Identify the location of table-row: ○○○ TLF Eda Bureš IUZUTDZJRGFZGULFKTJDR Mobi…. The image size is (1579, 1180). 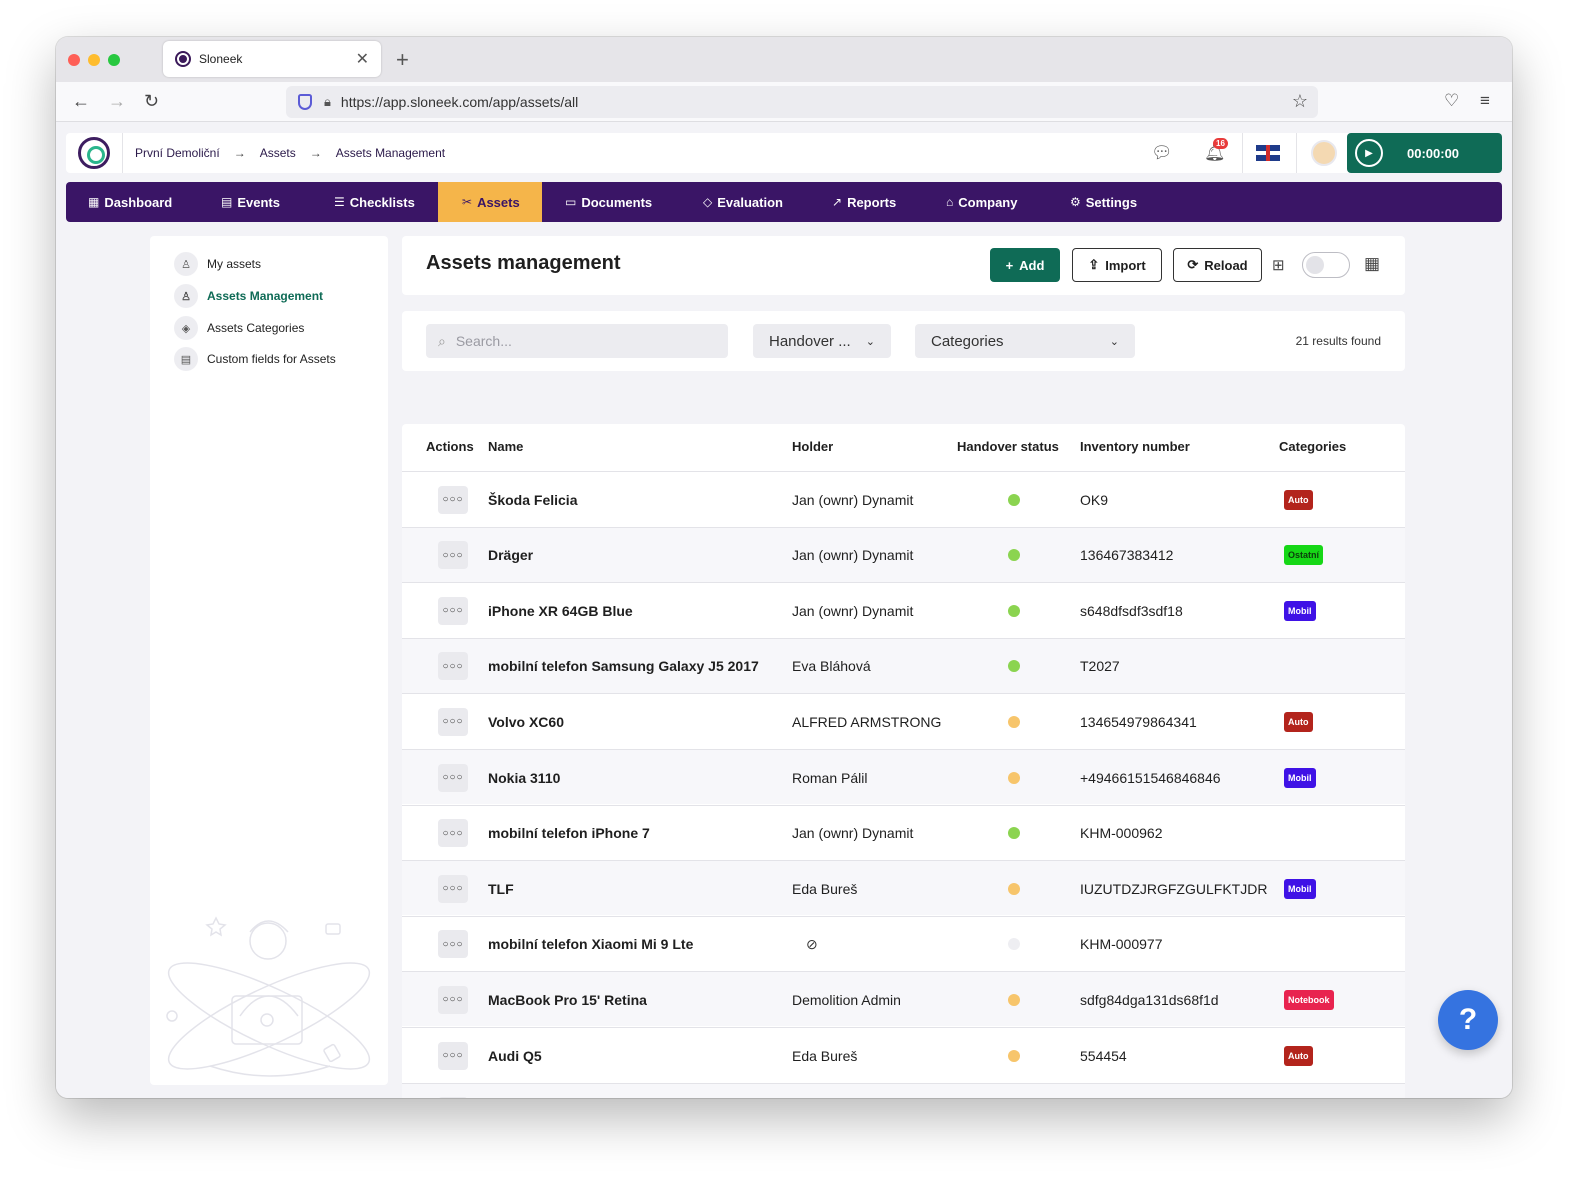
(903, 888).